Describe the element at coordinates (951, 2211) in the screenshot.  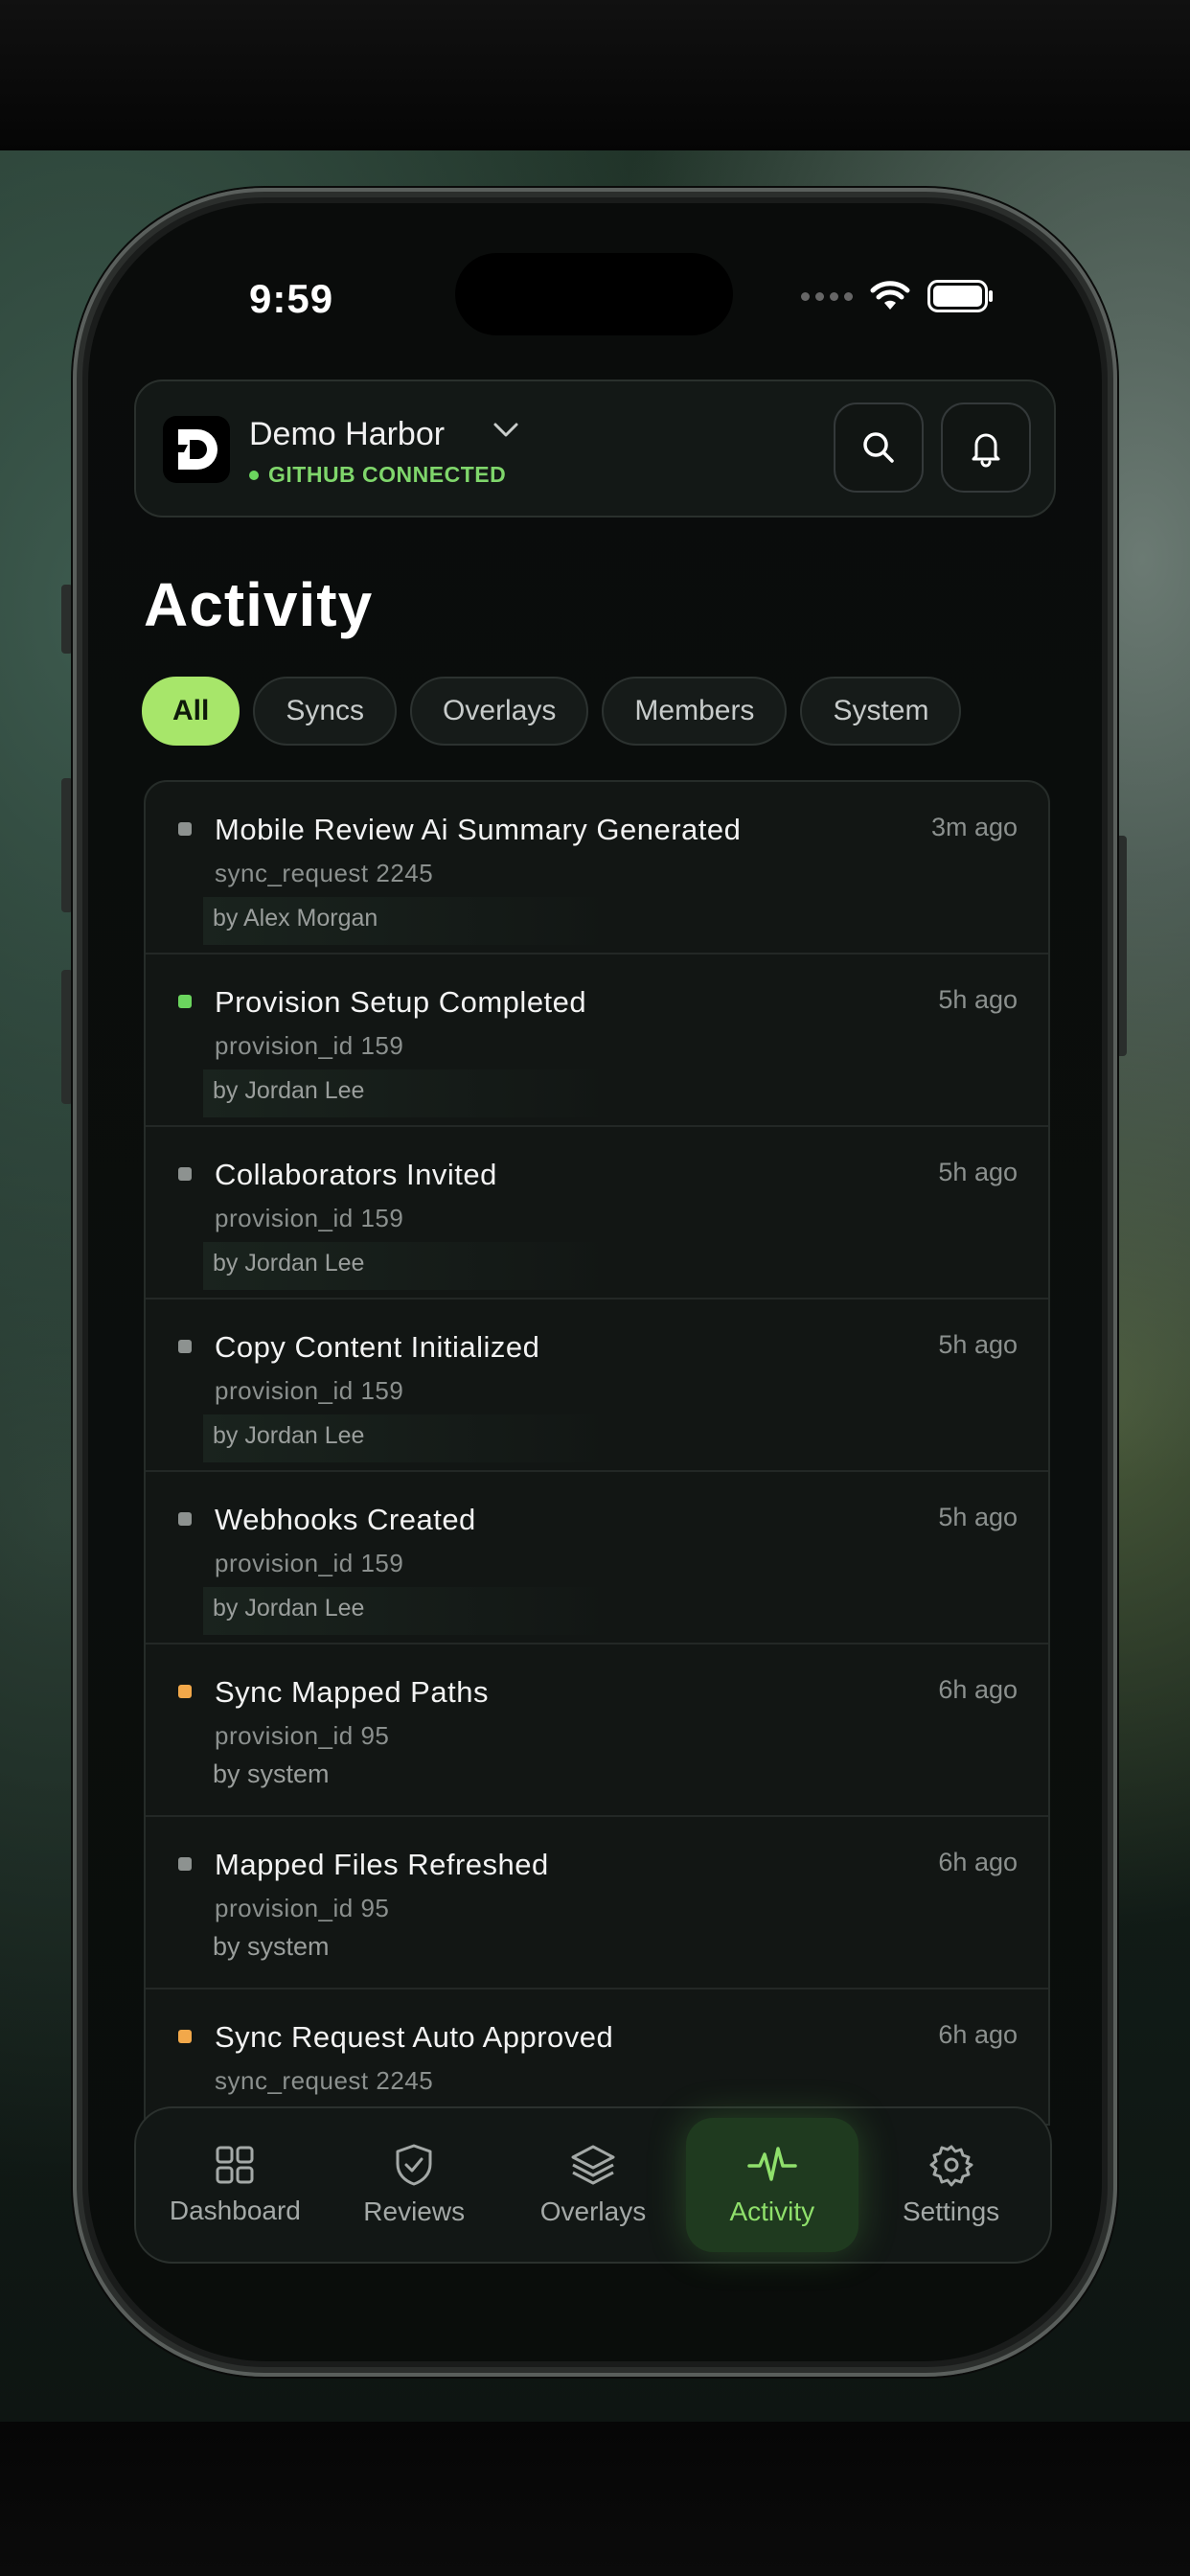
I see `tab-label: Settings` at that location.